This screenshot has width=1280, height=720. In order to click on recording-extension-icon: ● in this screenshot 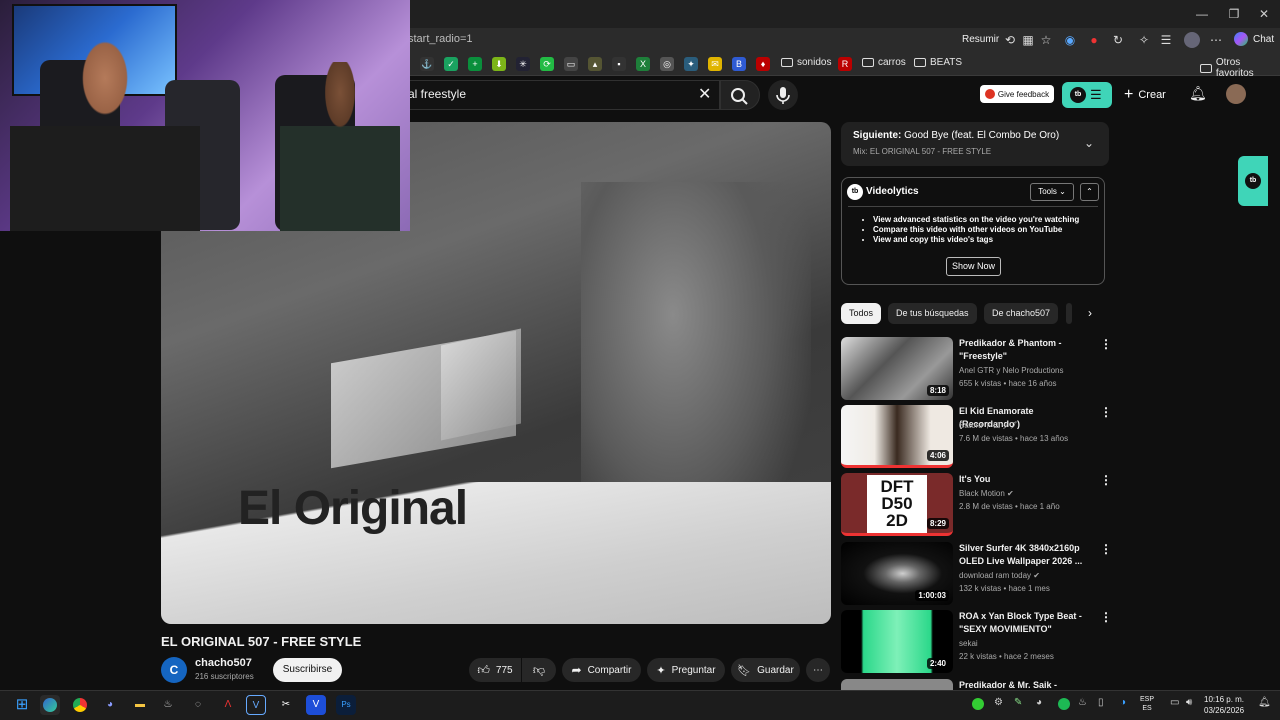, I will do `click(1094, 40)`.